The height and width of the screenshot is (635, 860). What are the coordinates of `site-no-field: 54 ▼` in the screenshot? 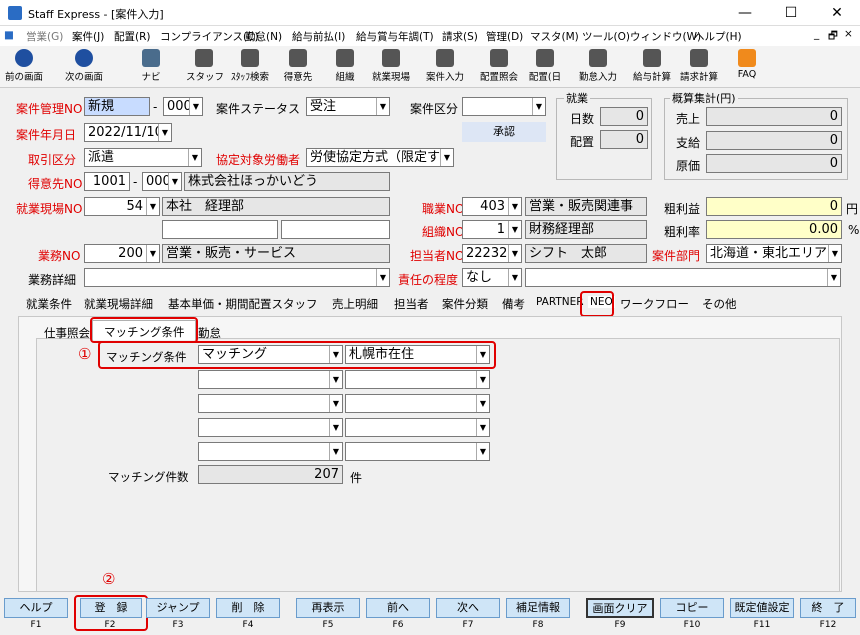 It's located at (122, 206).